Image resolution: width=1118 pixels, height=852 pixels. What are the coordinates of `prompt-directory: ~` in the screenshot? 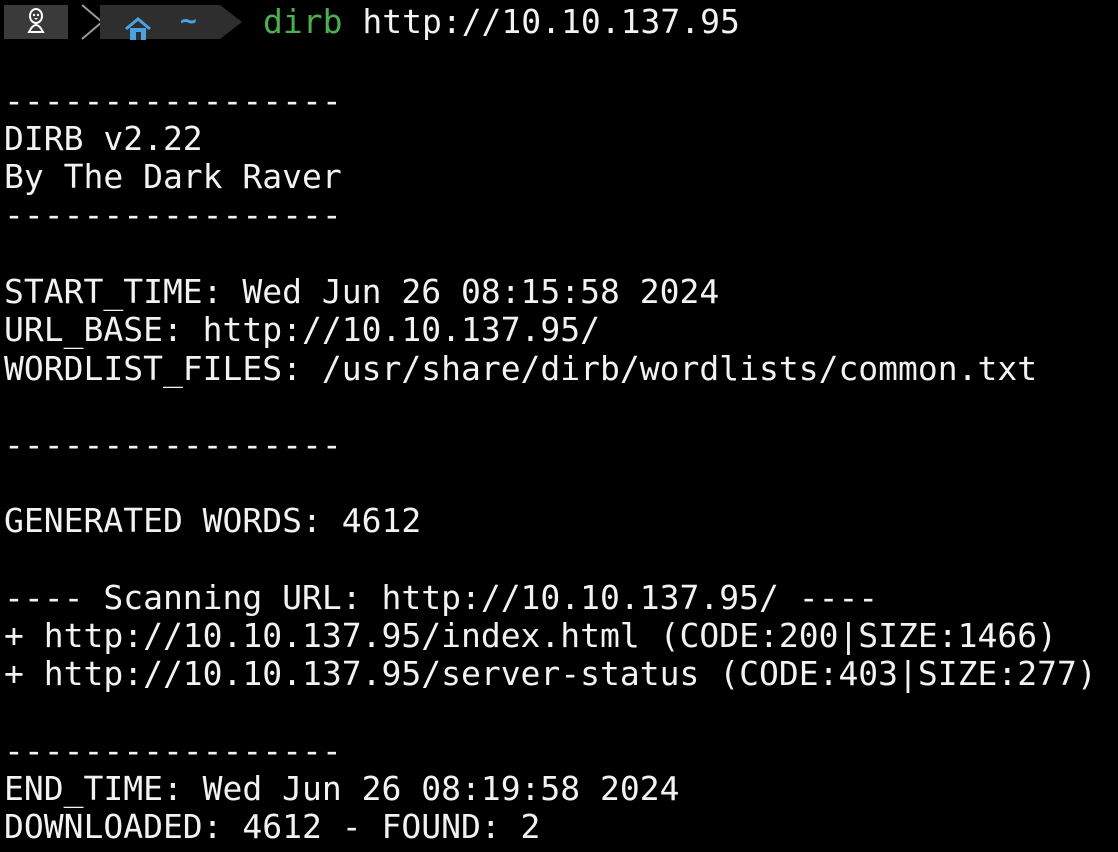 It's located at (188, 20).